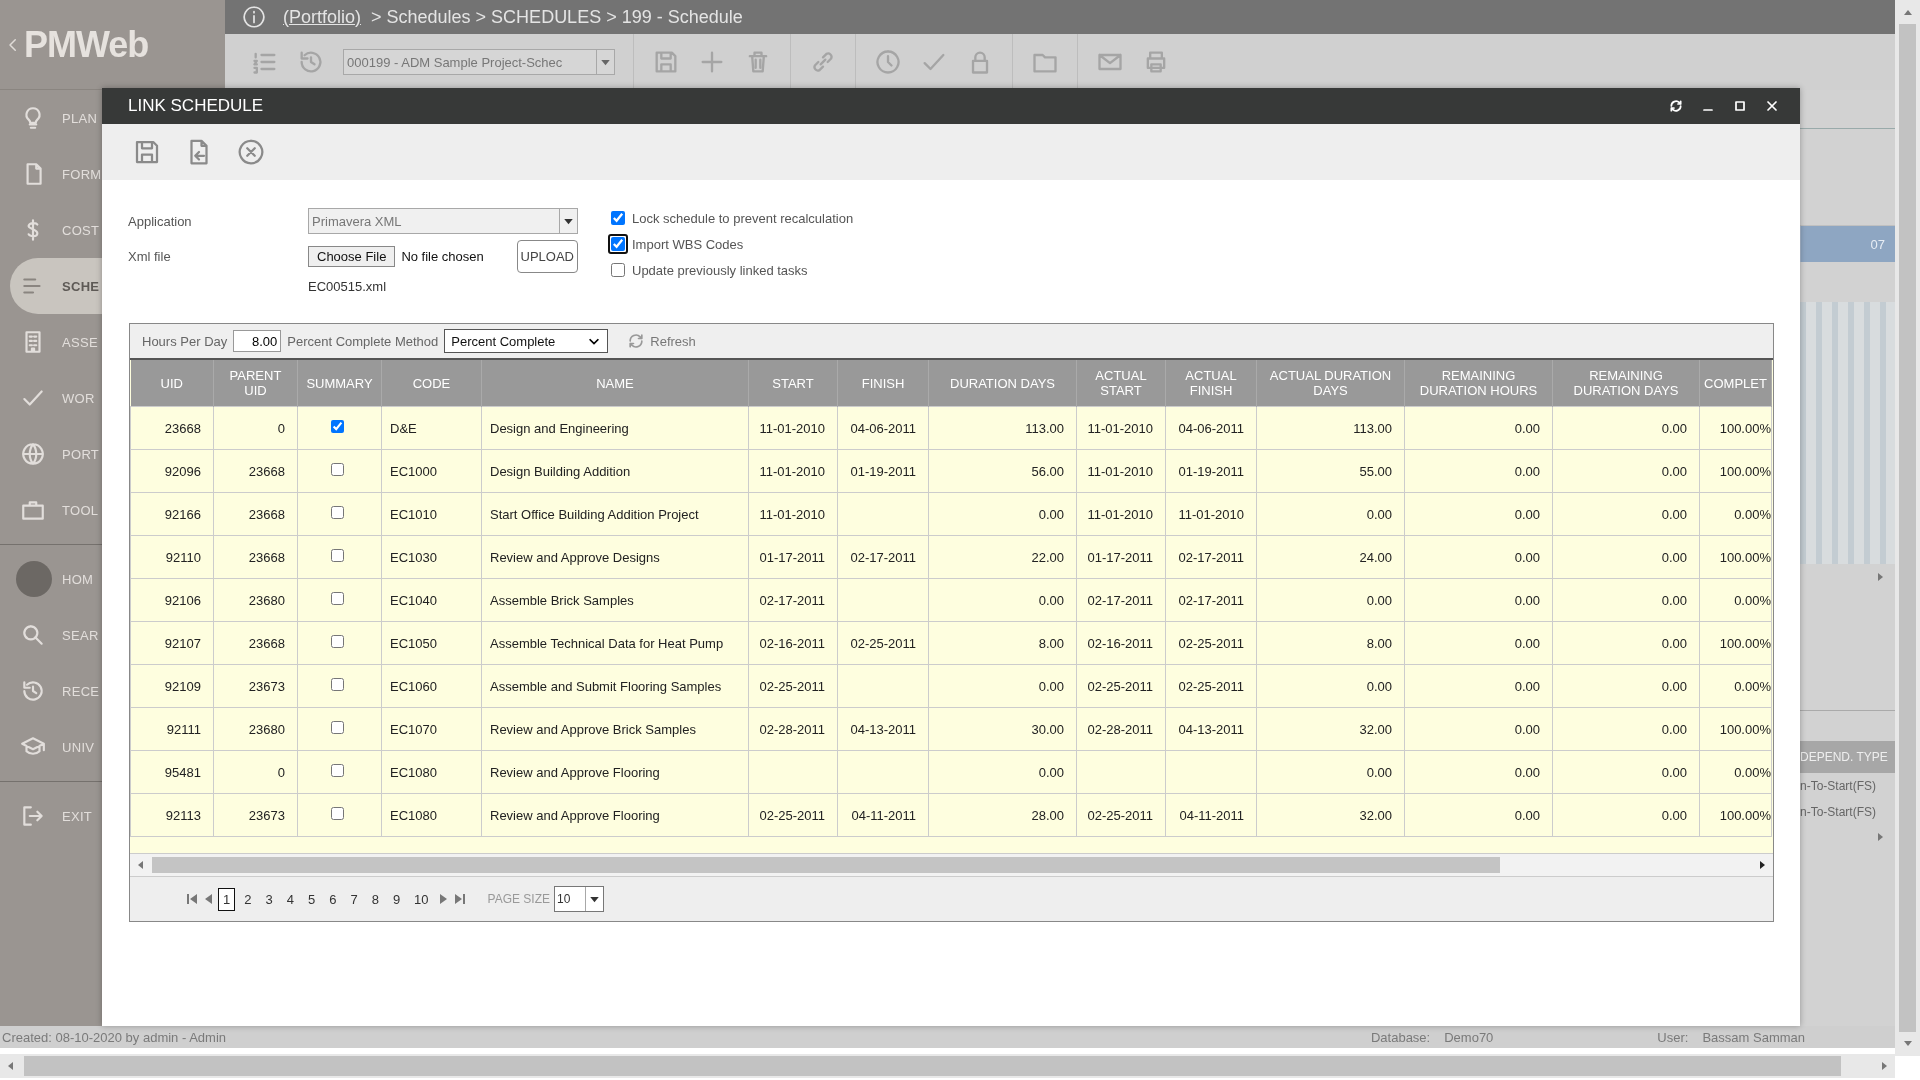 The height and width of the screenshot is (1080, 1920). Describe the element at coordinates (413, 643) in the screenshot. I see `table-cell: EC1050` at that location.